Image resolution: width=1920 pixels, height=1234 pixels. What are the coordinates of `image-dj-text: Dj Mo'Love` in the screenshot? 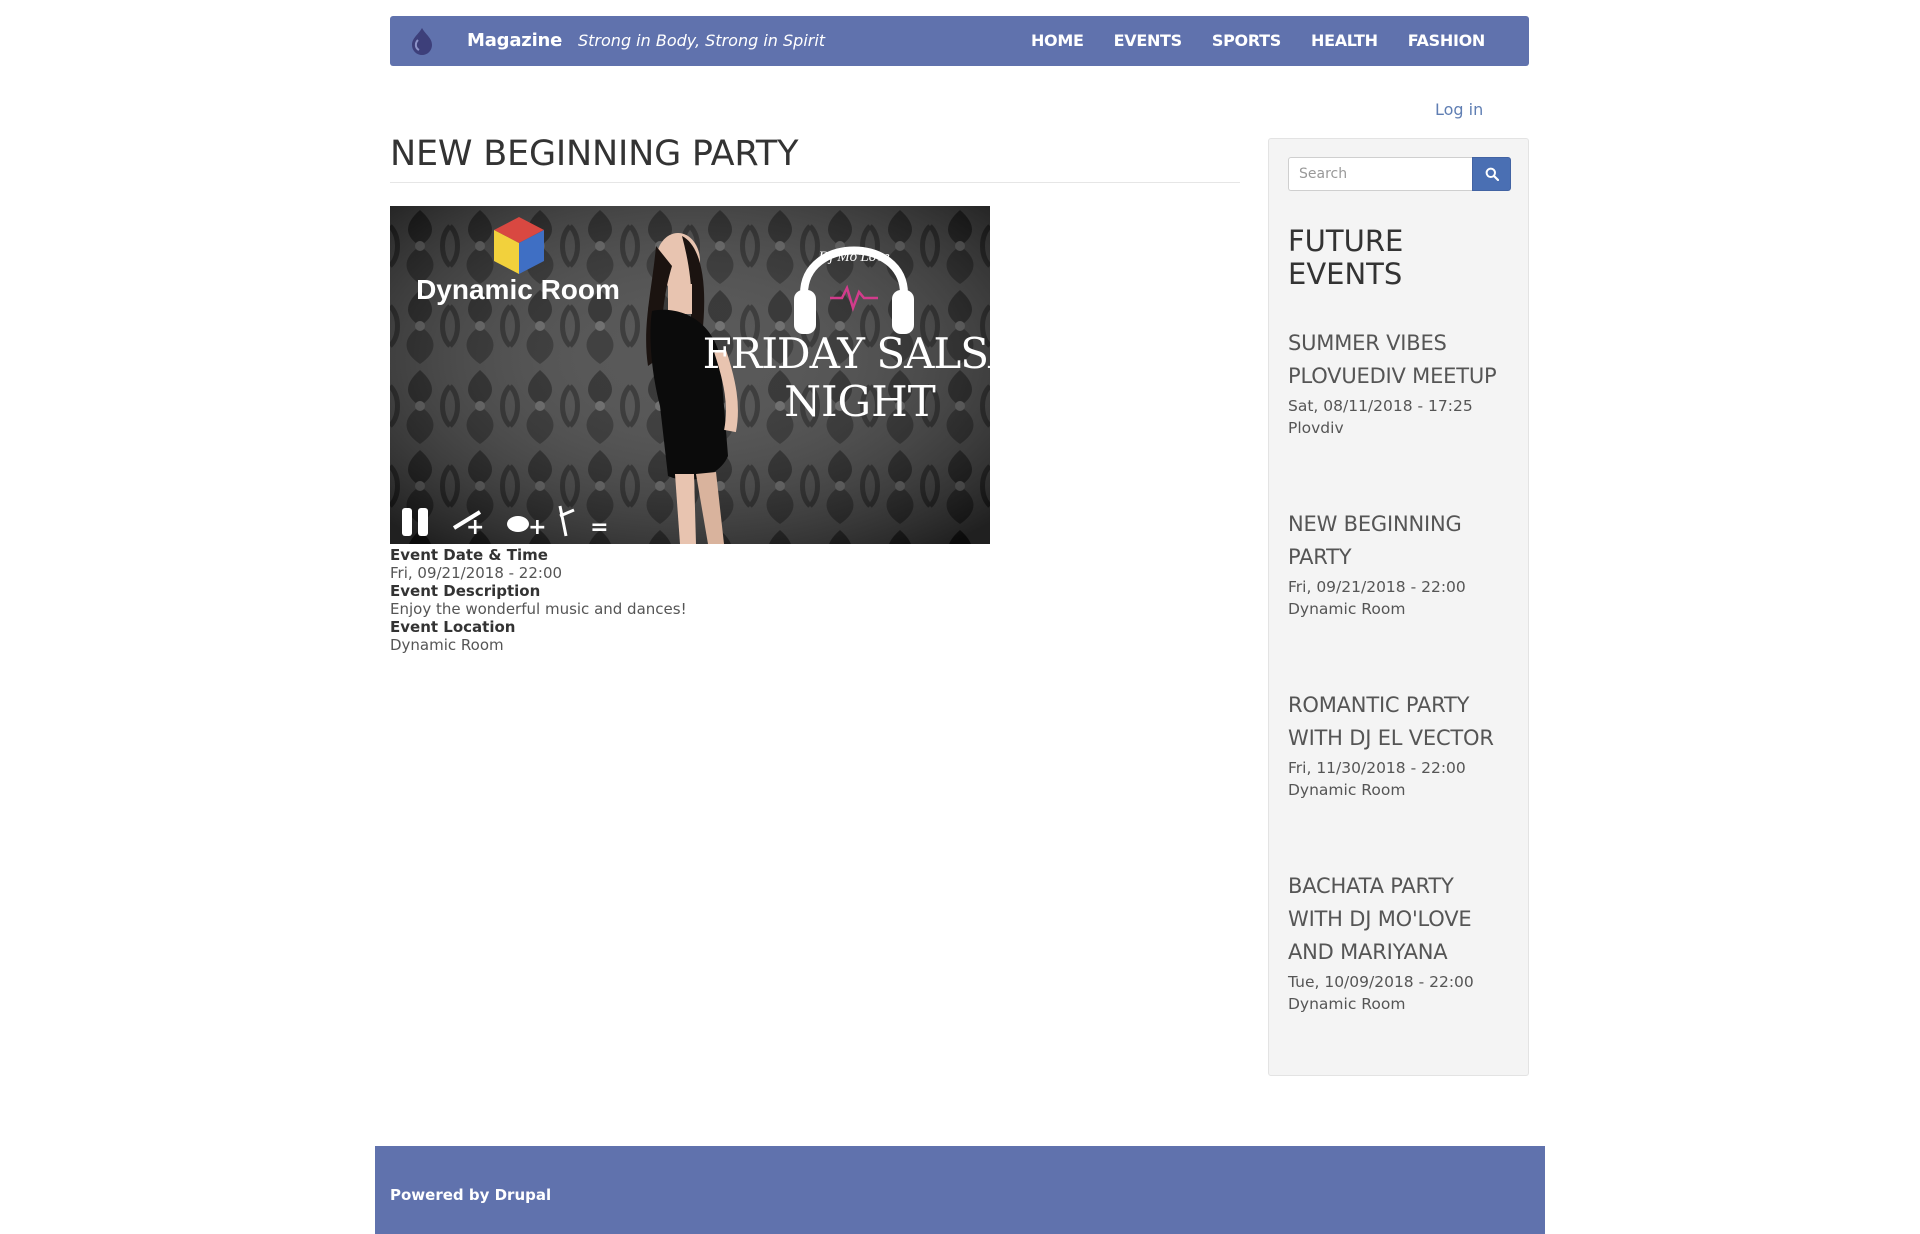 It's located at (853, 257).